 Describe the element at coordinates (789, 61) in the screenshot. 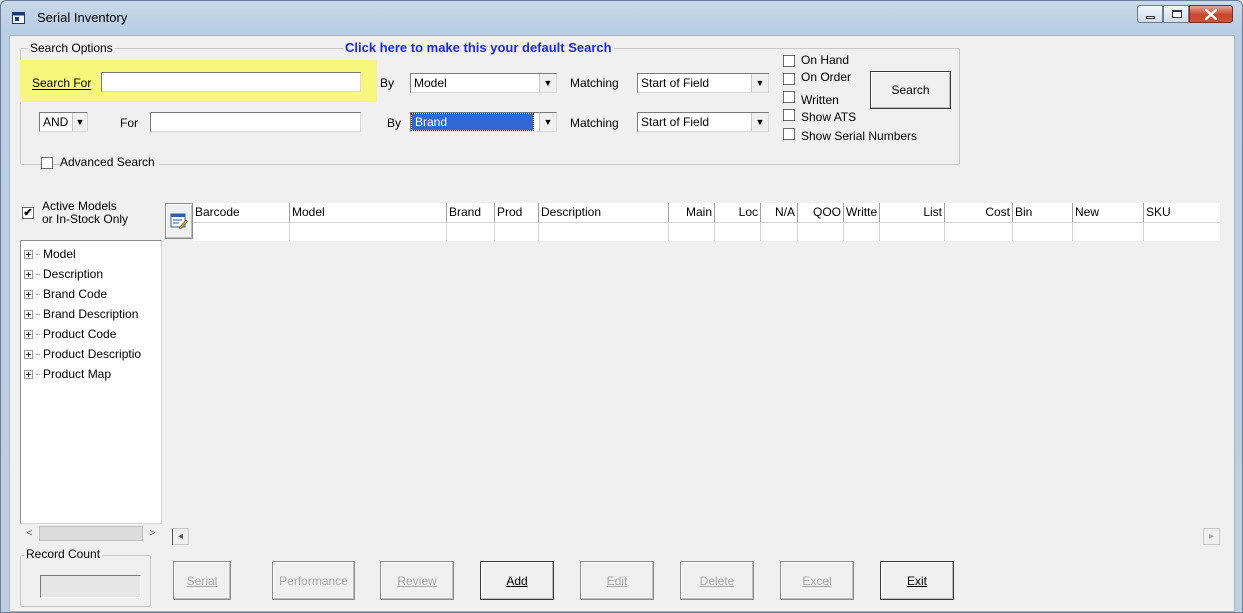

I see `on-hand-checkbox` at that location.